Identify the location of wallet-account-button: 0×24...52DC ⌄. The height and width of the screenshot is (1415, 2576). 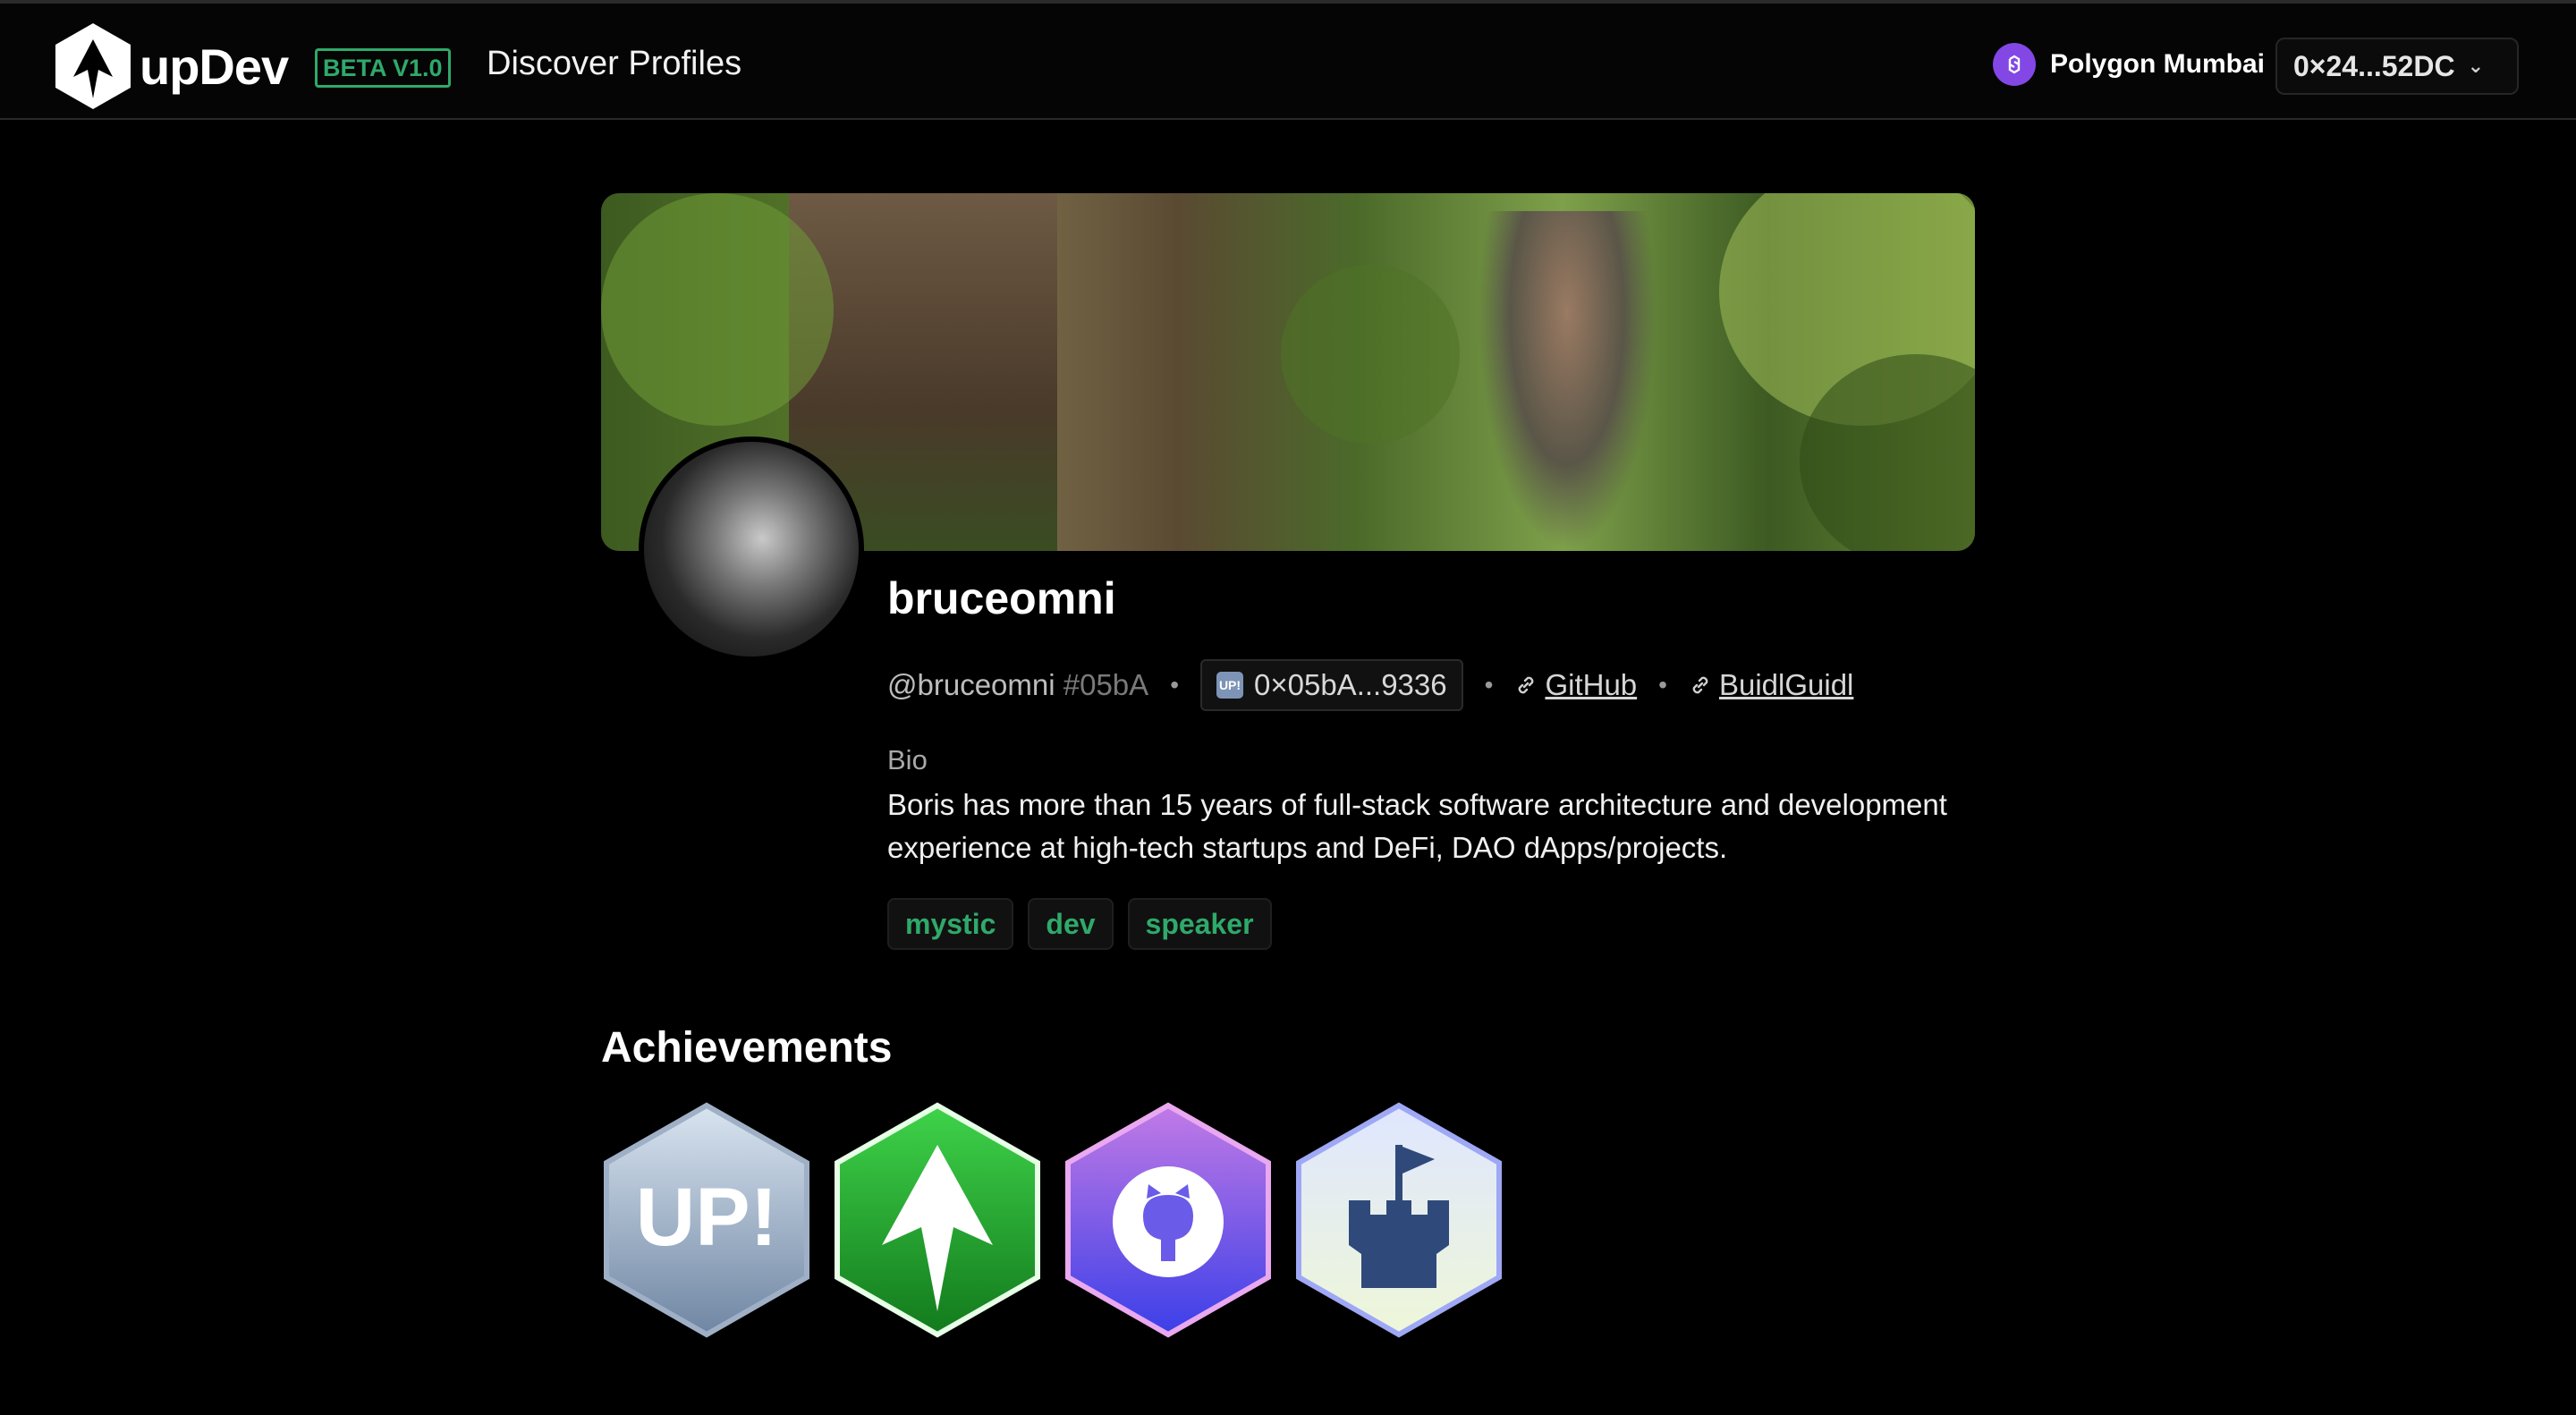
(2397, 66).